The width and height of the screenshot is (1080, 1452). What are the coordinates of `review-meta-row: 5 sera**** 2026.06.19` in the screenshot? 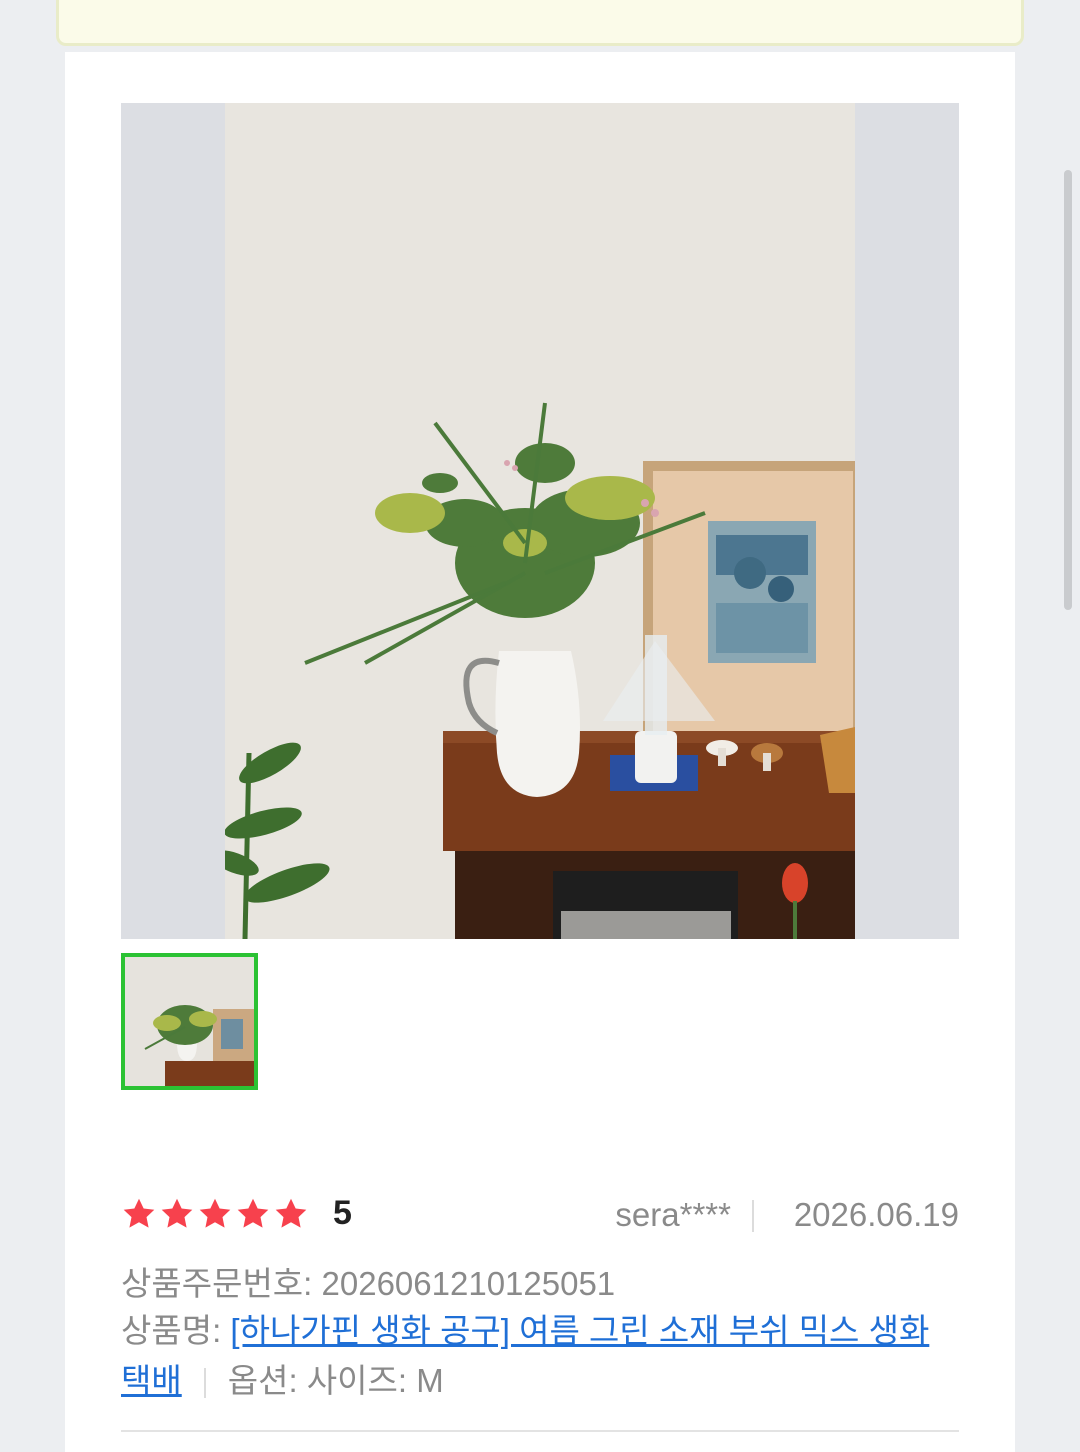 It's located at (540, 1215).